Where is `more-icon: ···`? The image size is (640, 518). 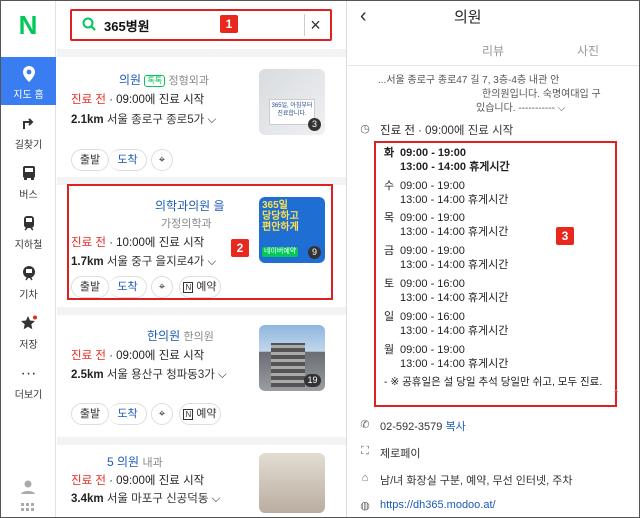
more-icon: ··· is located at coordinates (28, 373).